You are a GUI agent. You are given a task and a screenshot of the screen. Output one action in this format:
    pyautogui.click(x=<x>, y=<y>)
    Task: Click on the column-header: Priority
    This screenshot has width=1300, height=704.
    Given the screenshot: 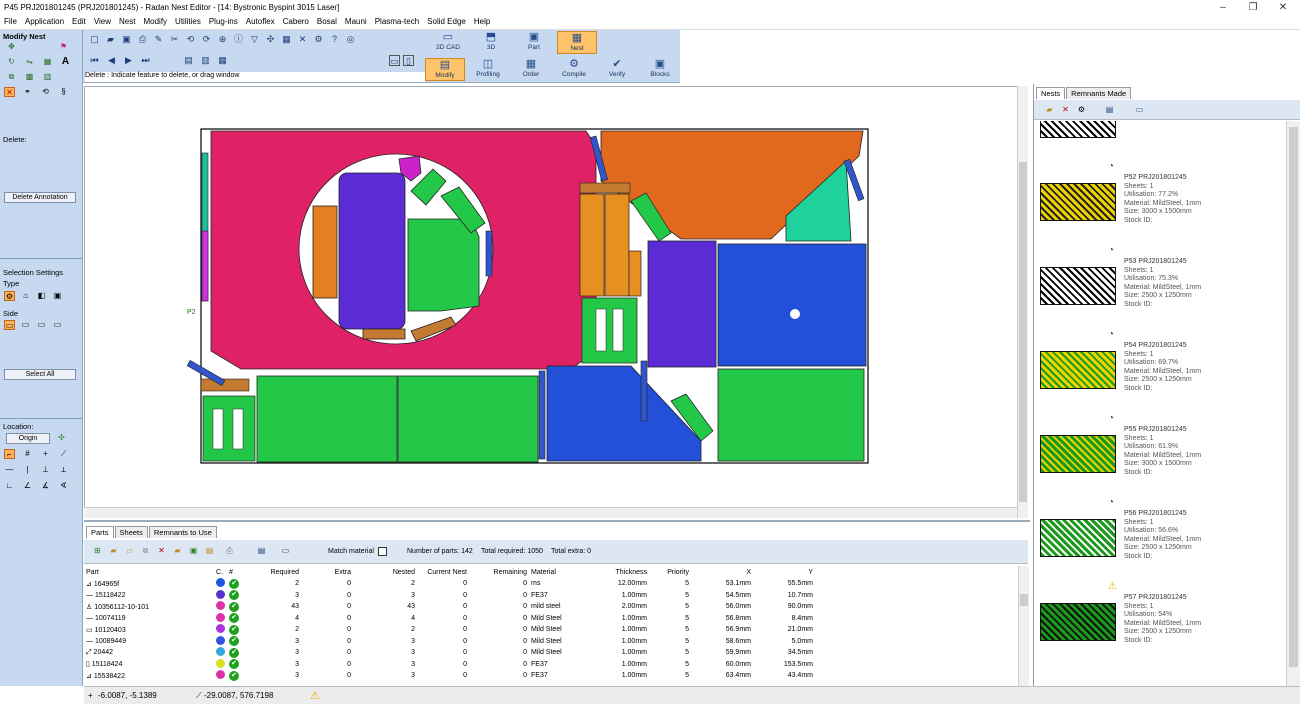 What is the action you would take?
    pyautogui.click(x=670, y=572)
    